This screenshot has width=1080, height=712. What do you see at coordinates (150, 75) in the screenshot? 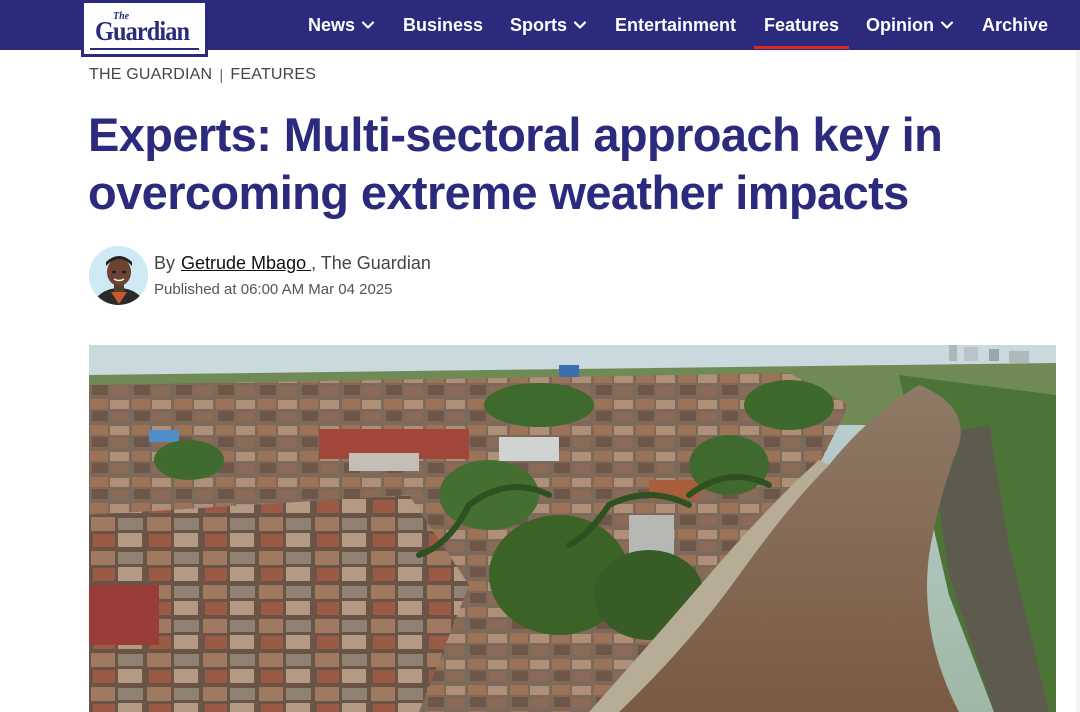
I see `breadcrumb-home-link: THE GUARDIAN` at bounding box center [150, 75].